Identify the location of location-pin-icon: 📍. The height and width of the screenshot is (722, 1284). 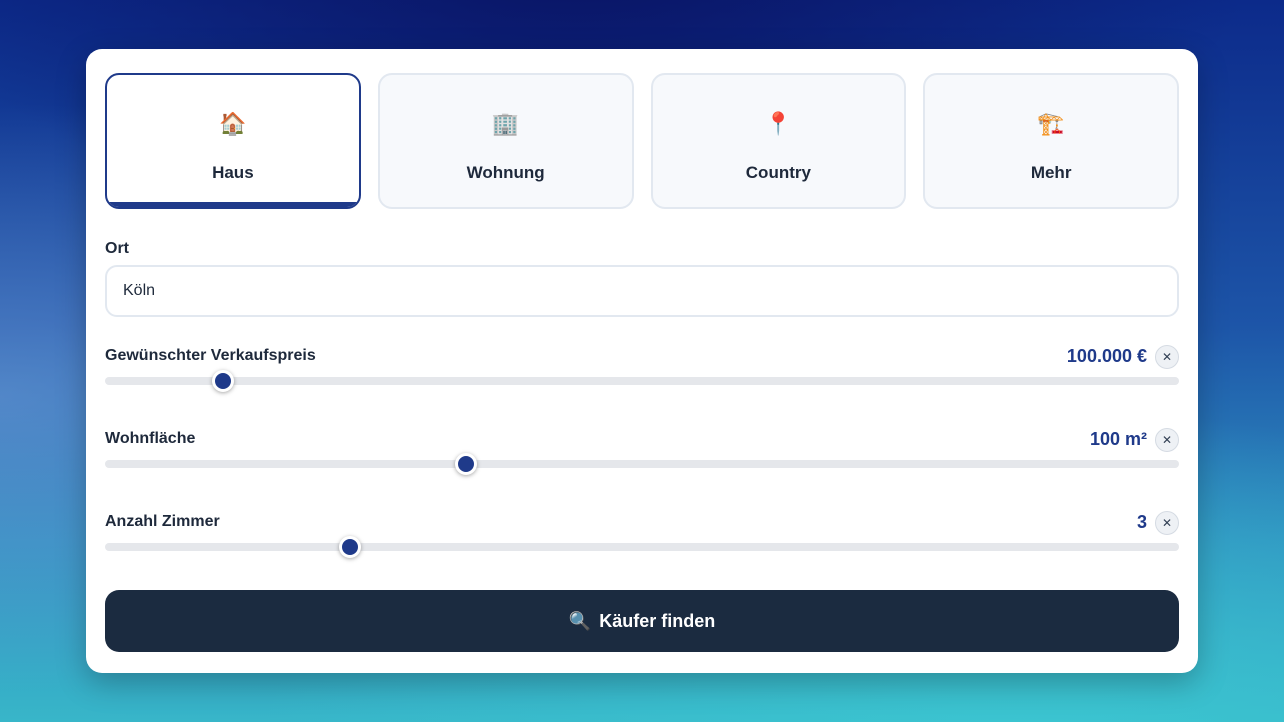
(778, 123).